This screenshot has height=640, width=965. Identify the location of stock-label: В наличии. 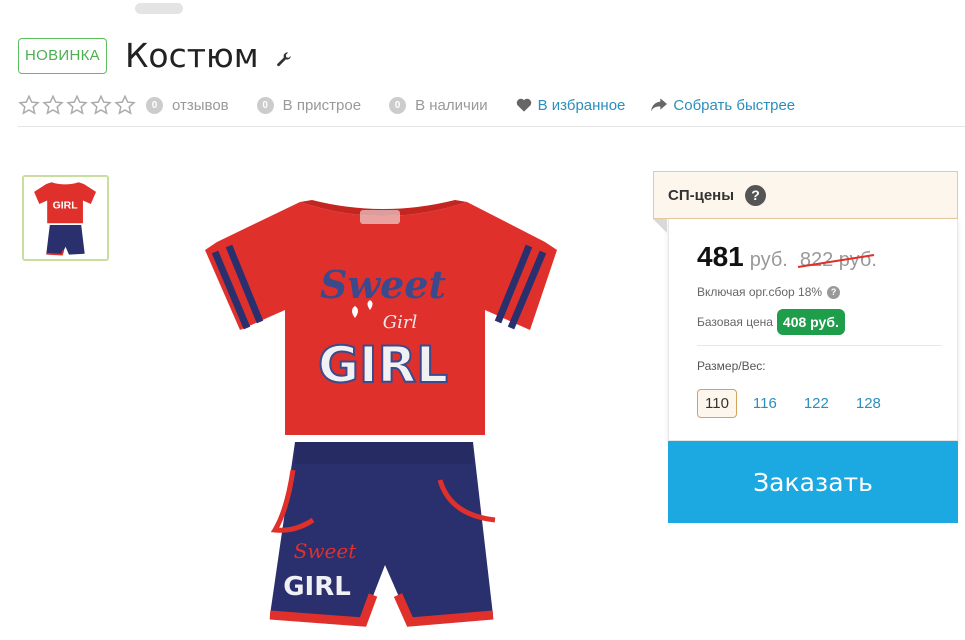
(451, 105).